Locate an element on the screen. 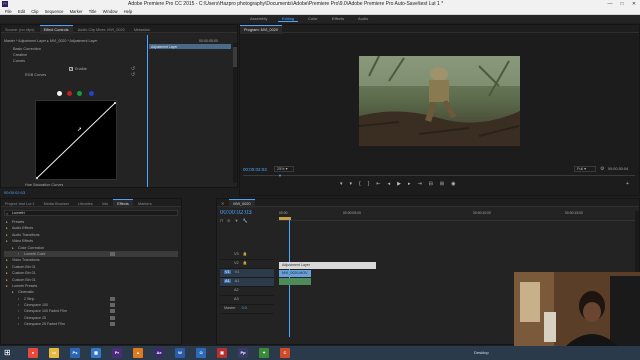 This screenshot has width=640, height=360. taskbar-app-c-icon: C is located at coordinates (285, 353).